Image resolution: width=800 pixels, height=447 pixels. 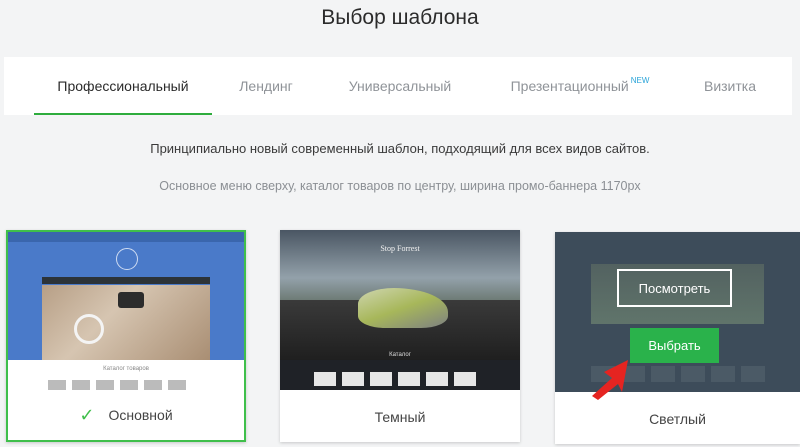 What do you see at coordinates (400, 355) in the screenshot?
I see `preview-catalog-label: Каталог` at bounding box center [400, 355].